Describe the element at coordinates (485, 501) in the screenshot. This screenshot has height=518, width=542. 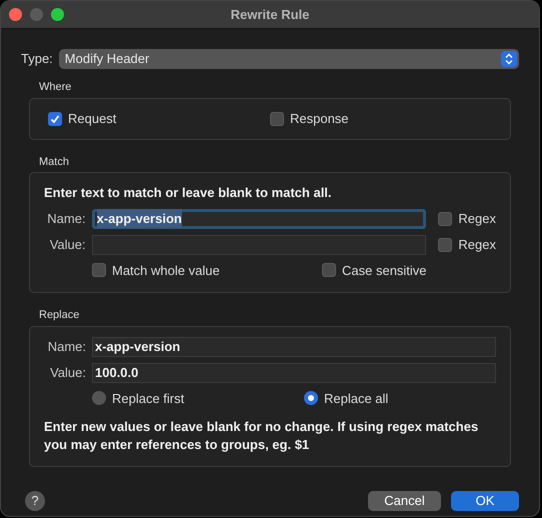
I see `ok-button: OK` at that location.